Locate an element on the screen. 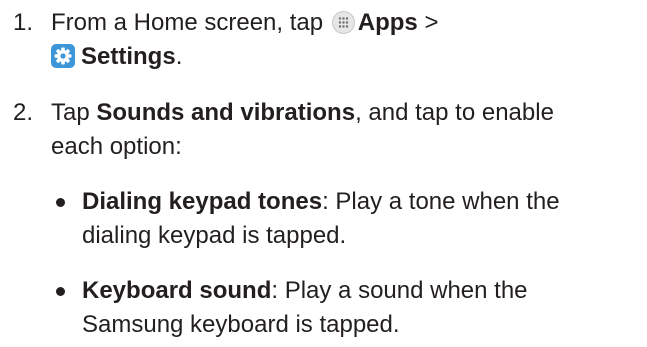  step-number: 1. is located at coordinates (23, 22).